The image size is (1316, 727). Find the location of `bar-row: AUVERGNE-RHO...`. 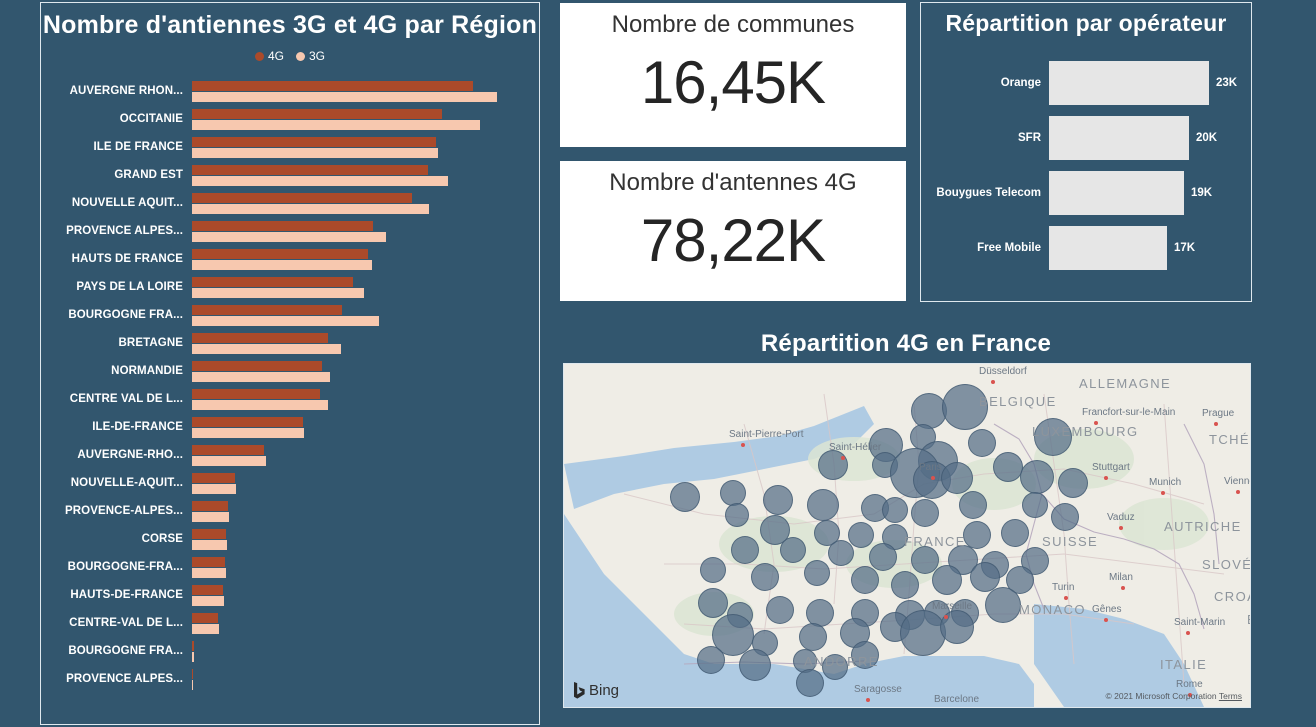

bar-row: AUVERGNE-RHO... is located at coordinates (286, 455).